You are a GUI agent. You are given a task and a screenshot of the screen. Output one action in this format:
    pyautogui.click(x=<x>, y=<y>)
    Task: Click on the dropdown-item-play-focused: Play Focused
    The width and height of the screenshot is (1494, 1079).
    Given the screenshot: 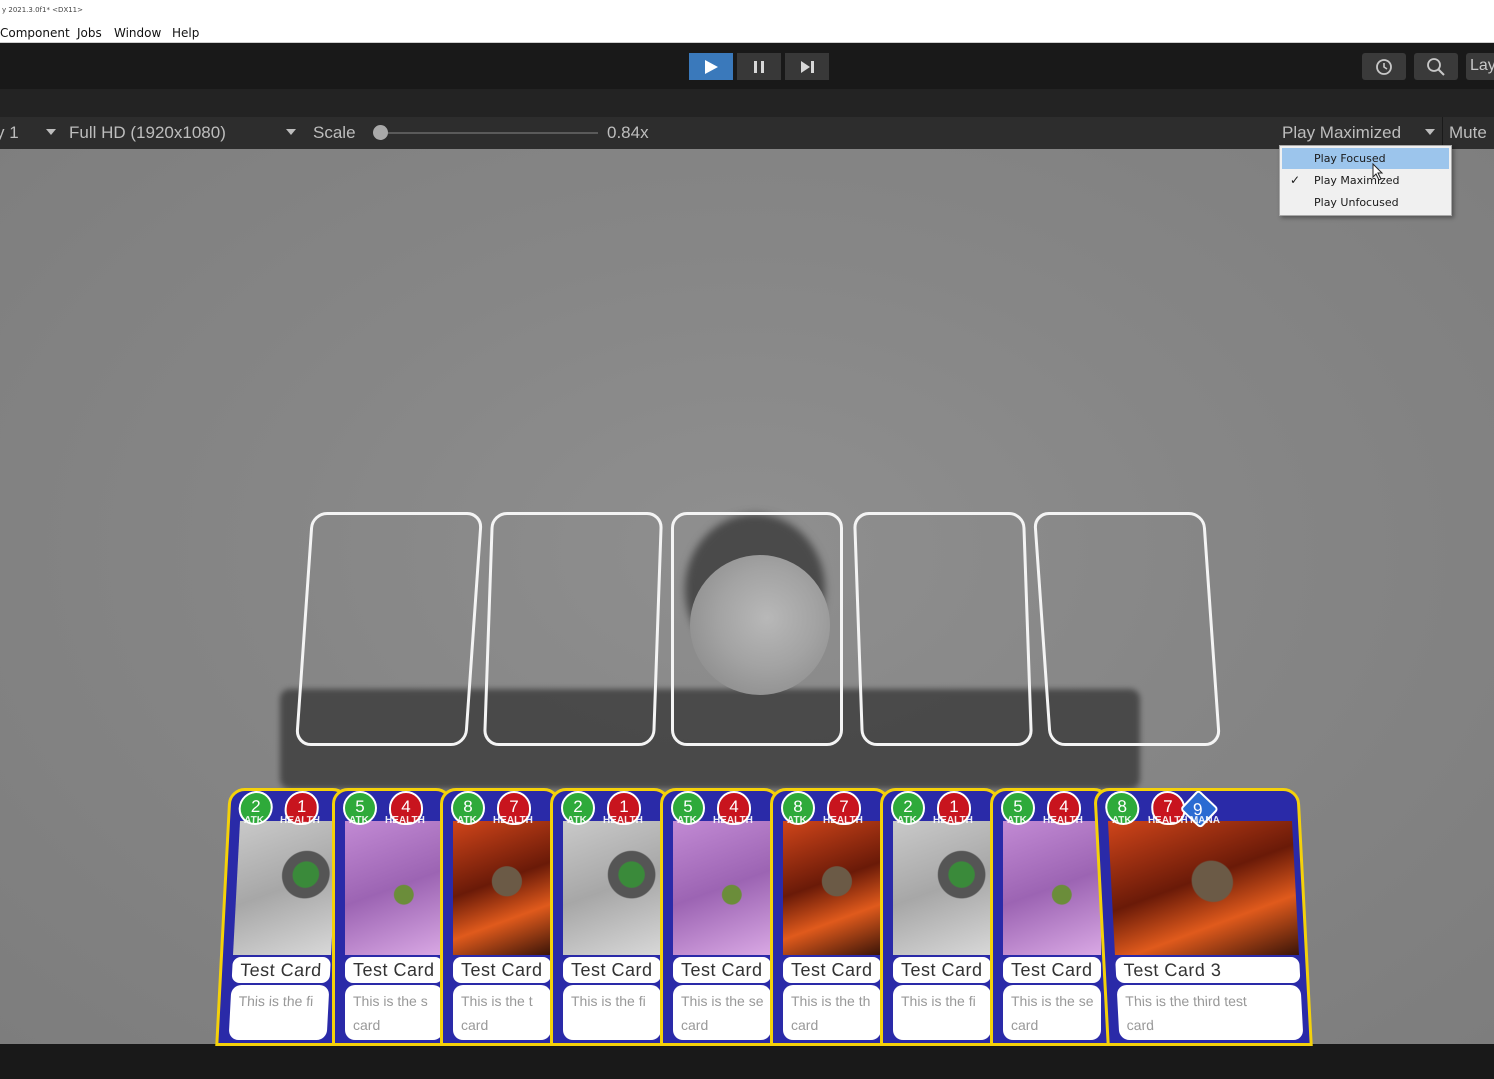 What is the action you would take?
    pyautogui.click(x=1365, y=158)
    